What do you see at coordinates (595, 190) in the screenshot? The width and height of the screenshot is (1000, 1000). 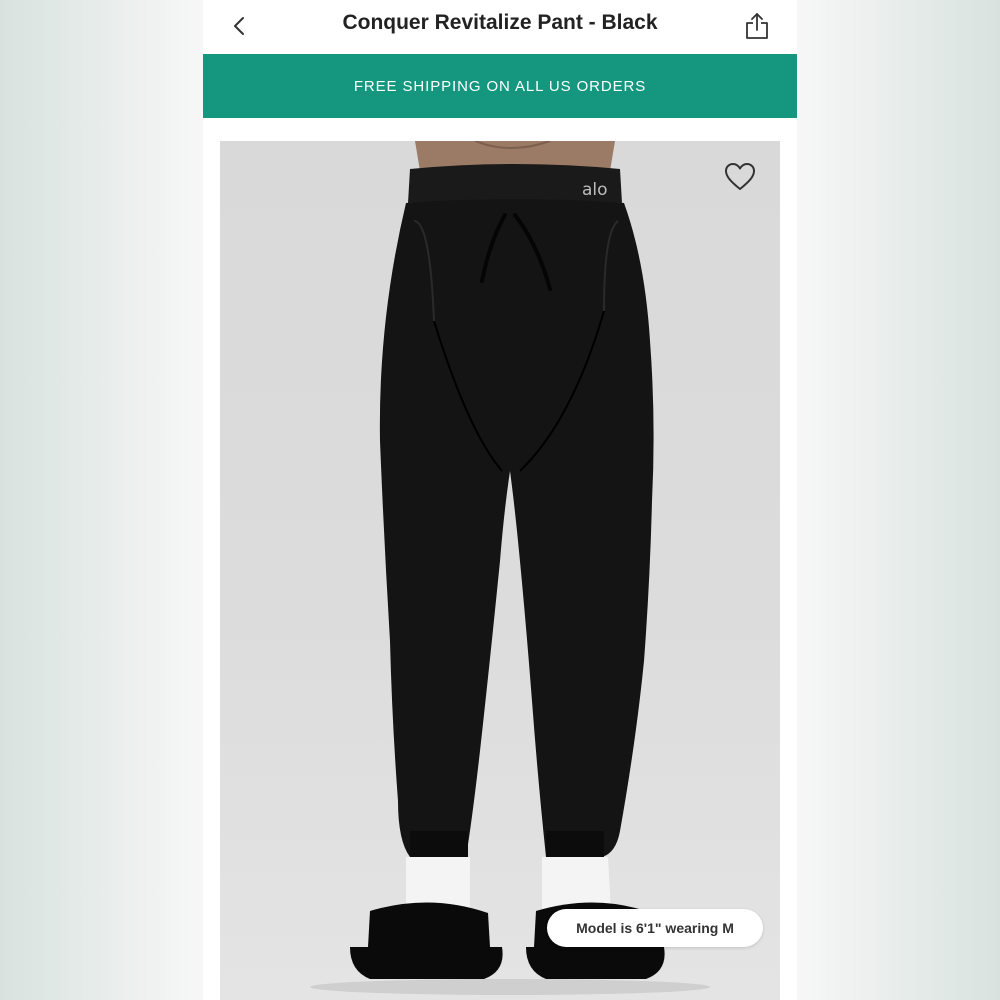 I see `brand-logo: alo` at bounding box center [595, 190].